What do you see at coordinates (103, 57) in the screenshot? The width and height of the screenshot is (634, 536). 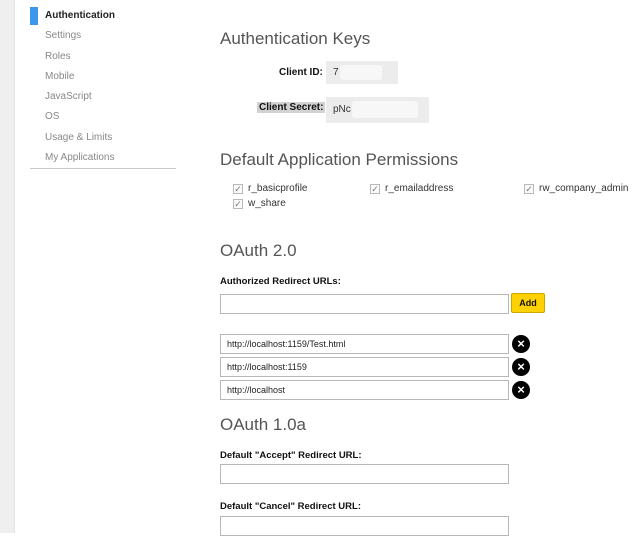 I see `sidebar-item-roles: Roles` at bounding box center [103, 57].